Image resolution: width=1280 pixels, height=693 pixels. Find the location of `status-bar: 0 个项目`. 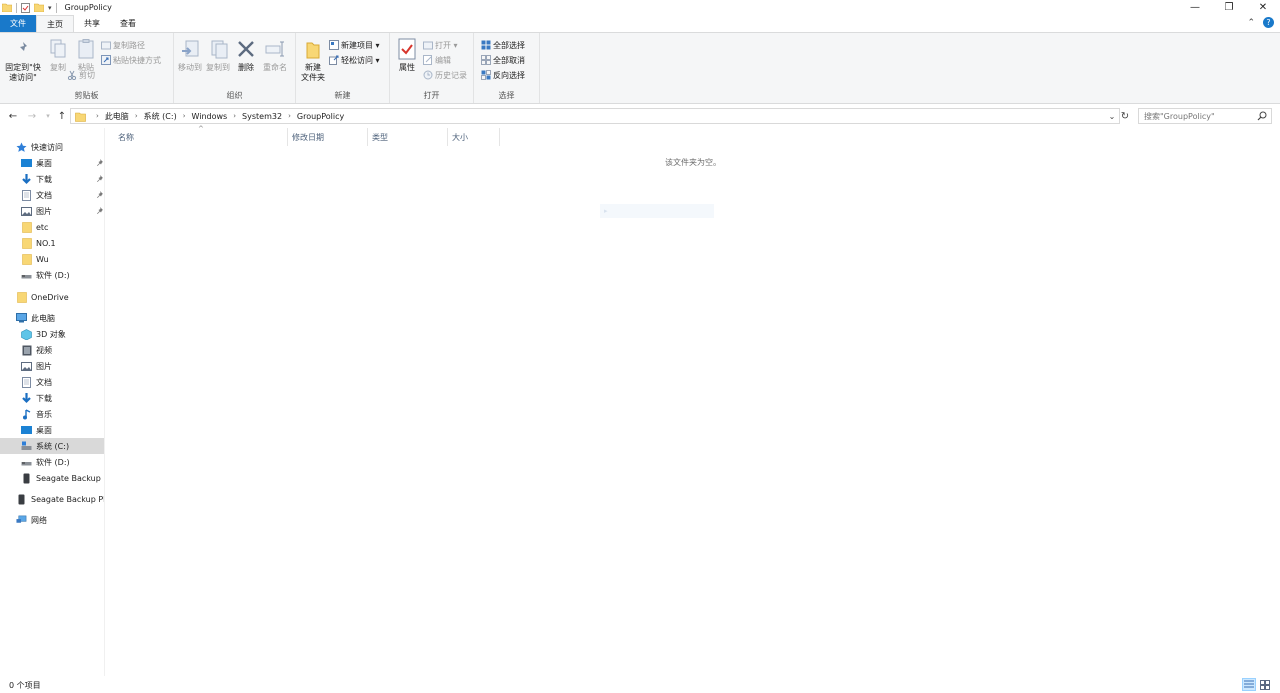

status-bar: 0 个项目 is located at coordinates (640, 685).